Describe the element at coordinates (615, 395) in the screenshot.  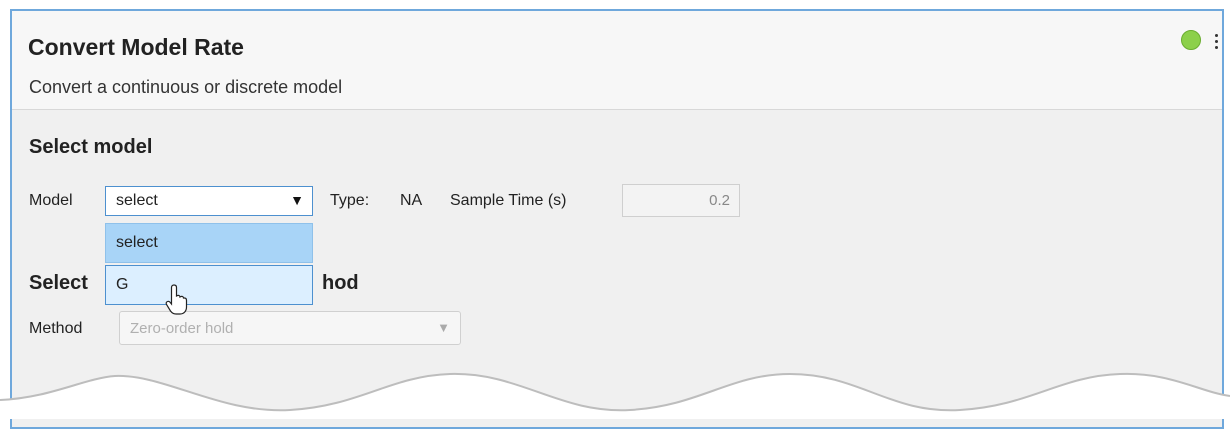
I see `torn-edge-divider` at that location.